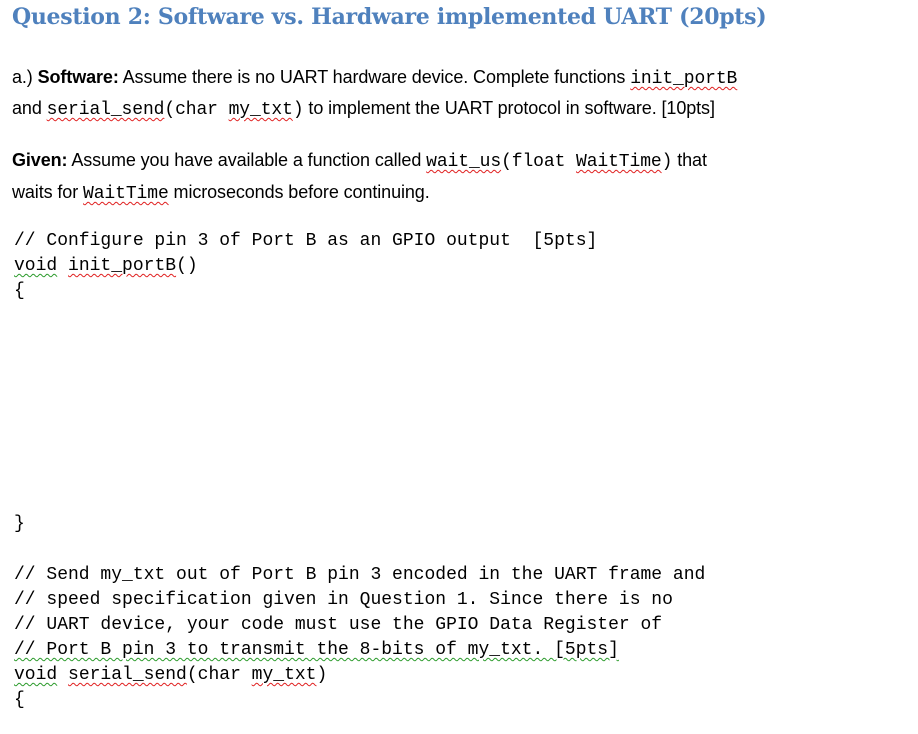  Describe the element at coordinates (284, 675) in the screenshot. I see `serial-send-arg: my_txt` at that location.